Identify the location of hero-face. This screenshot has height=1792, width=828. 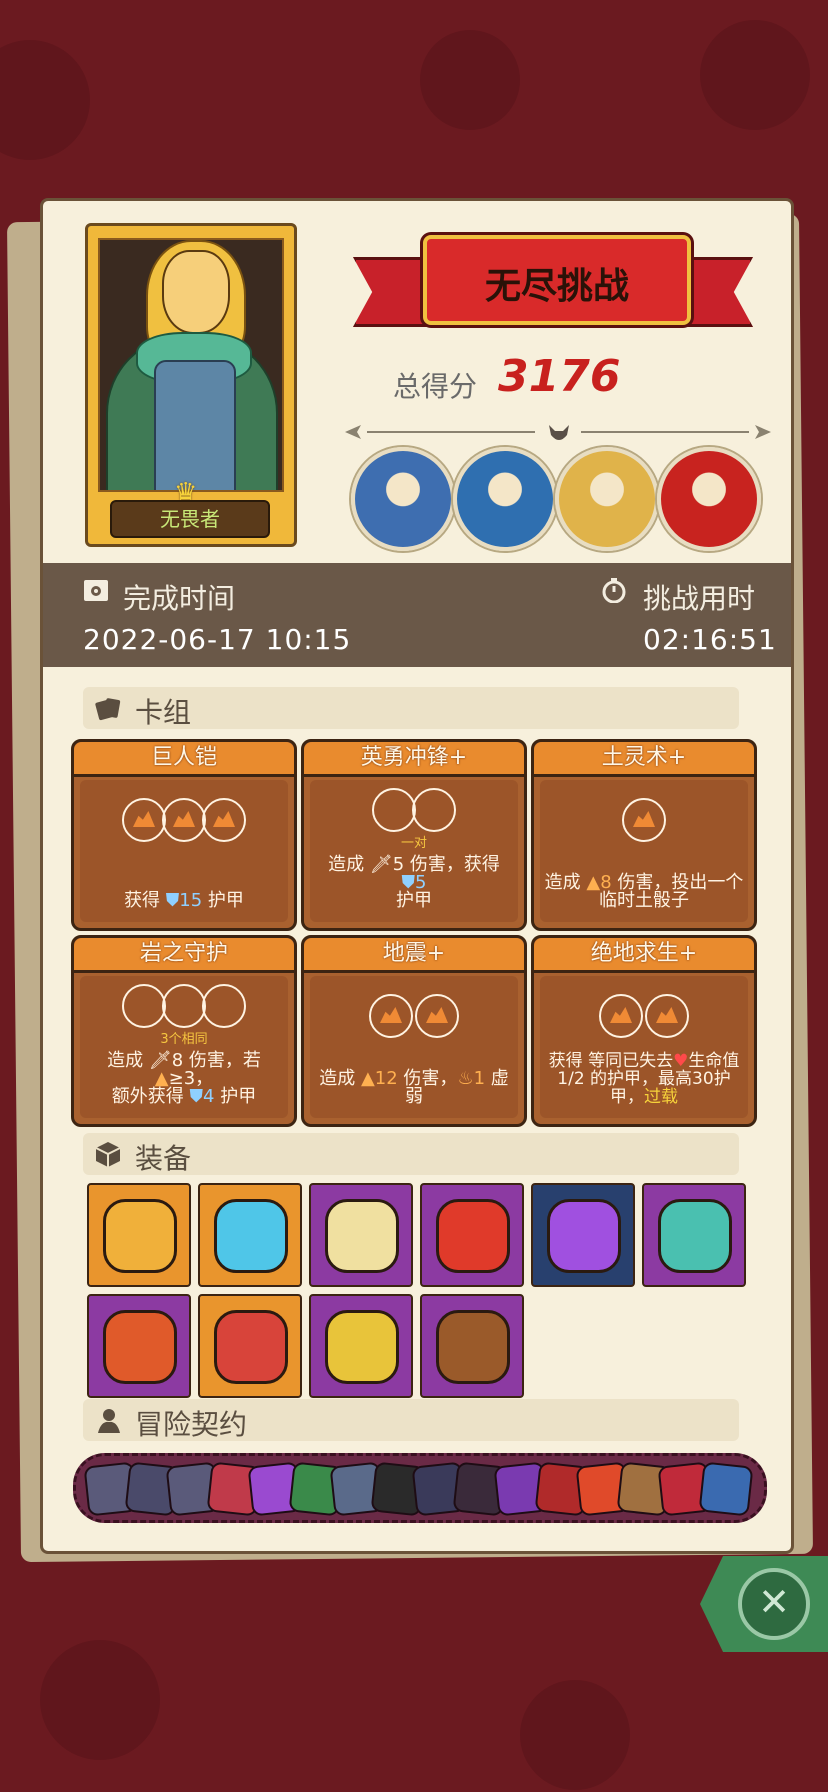
(196, 292).